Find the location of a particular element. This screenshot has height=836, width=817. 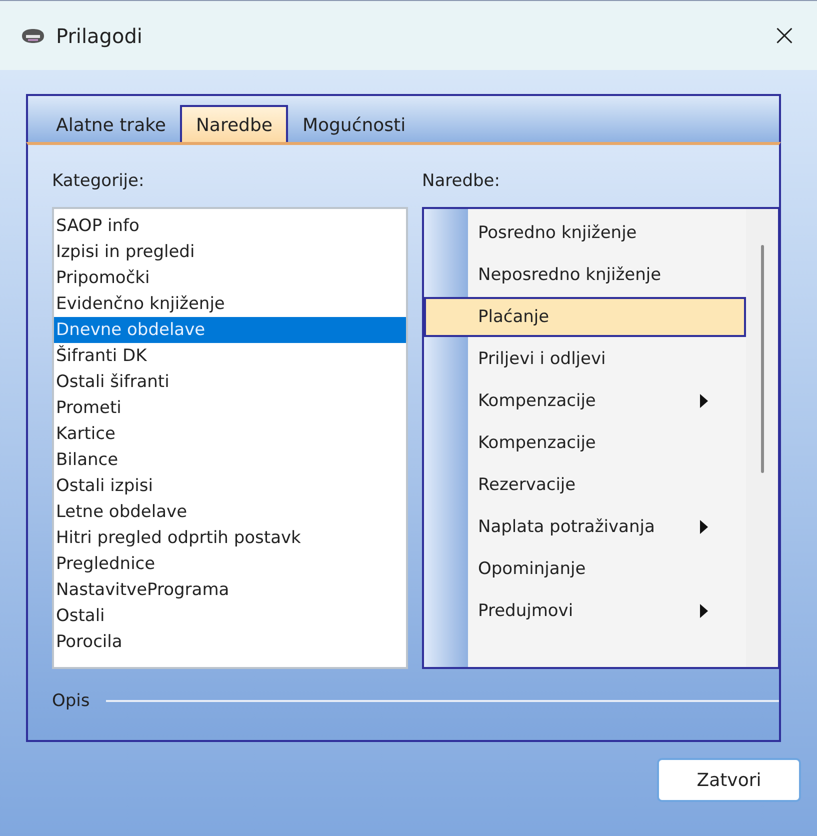

command-item: Plaćanje is located at coordinates (585, 317).